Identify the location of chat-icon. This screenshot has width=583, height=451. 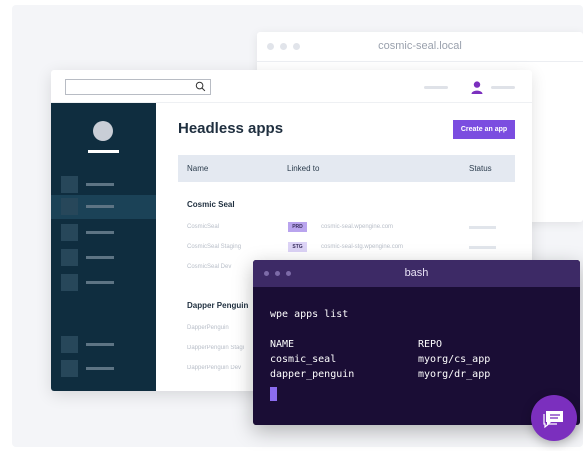
(553, 420).